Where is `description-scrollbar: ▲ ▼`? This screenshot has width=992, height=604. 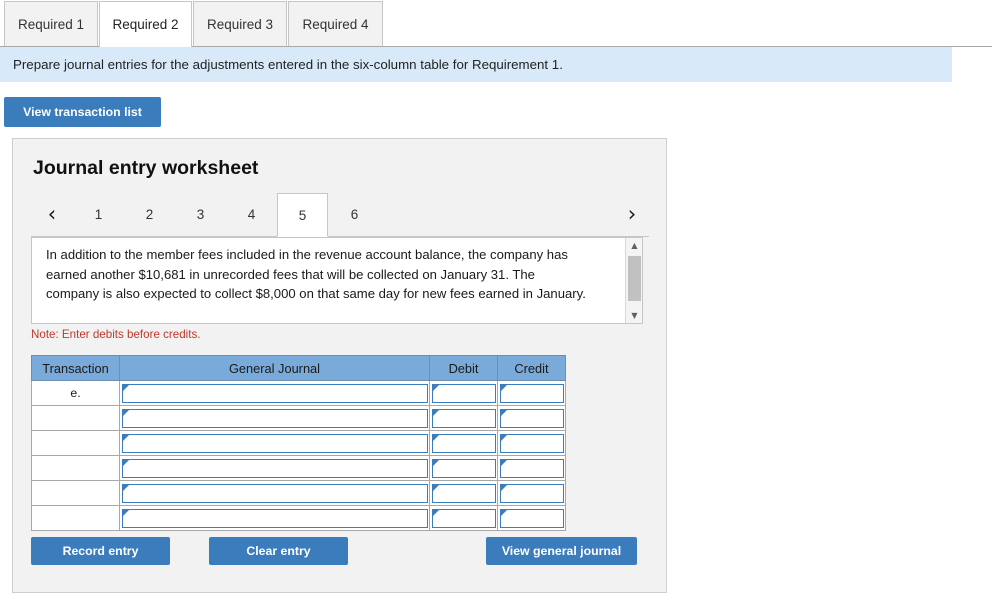
description-scrollbar: ▲ ▼ is located at coordinates (633, 280).